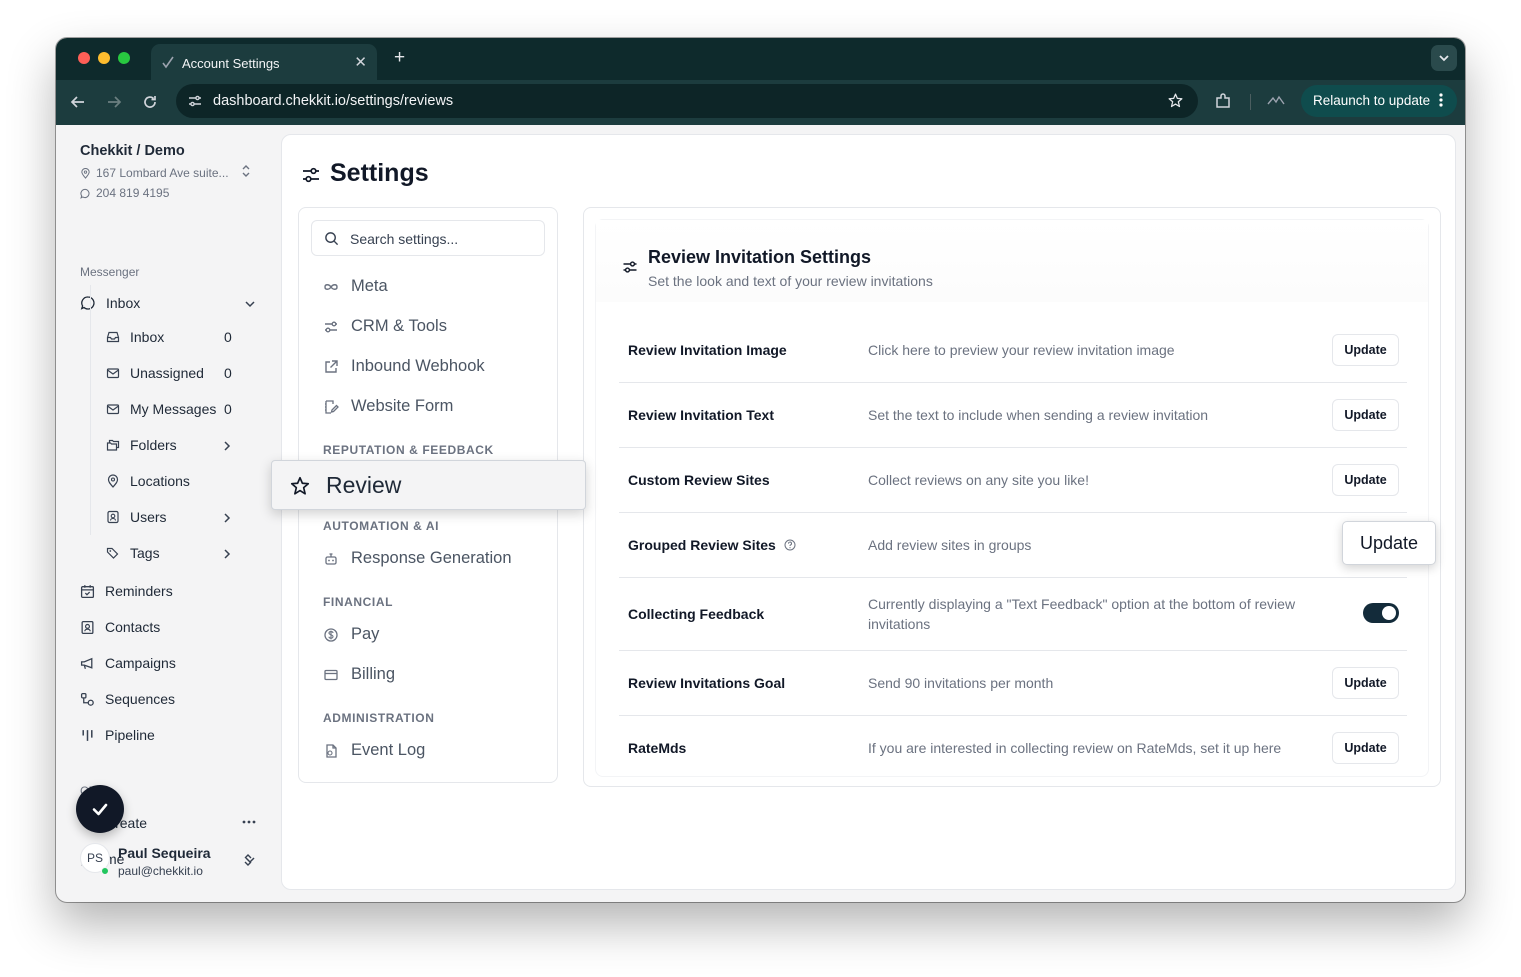  Describe the element at coordinates (950, 545) in the screenshot. I see `setting-description: Add review sites in groups` at that location.